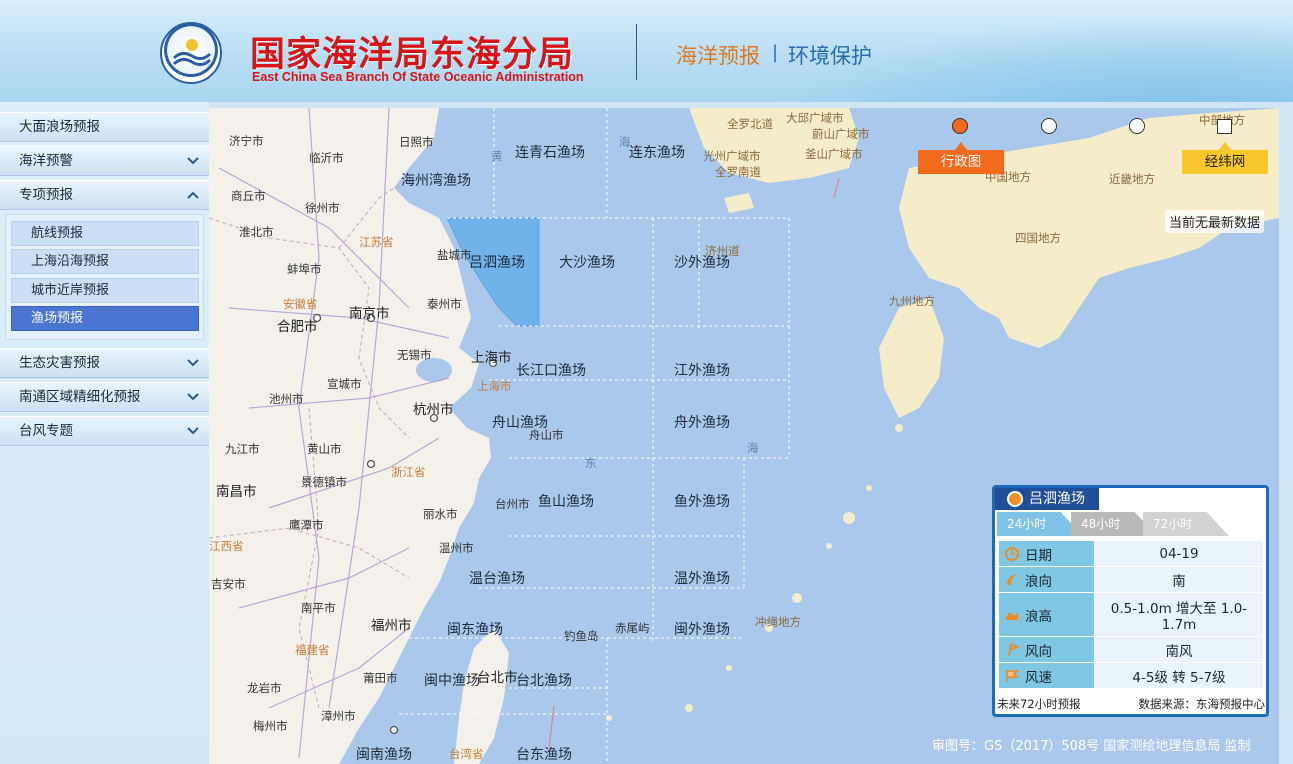 This screenshot has height=764, width=1293. I want to click on fishing-ground-label: 闽外渔场, so click(702, 629).